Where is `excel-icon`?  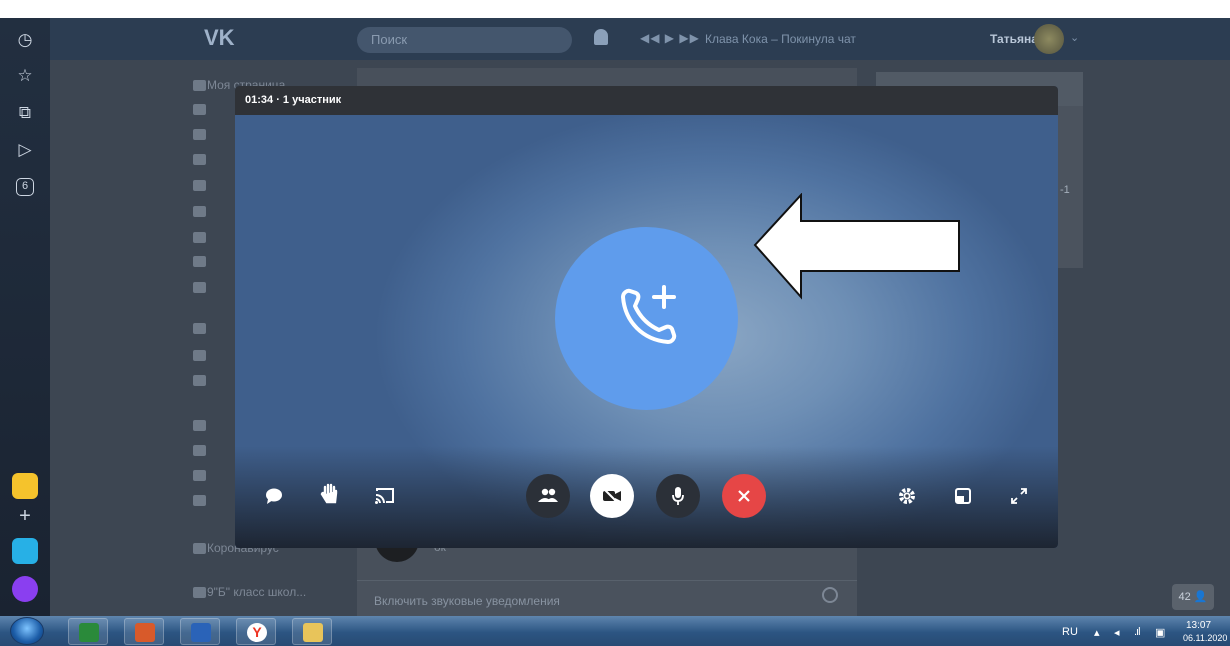 excel-icon is located at coordinates (89, 632).